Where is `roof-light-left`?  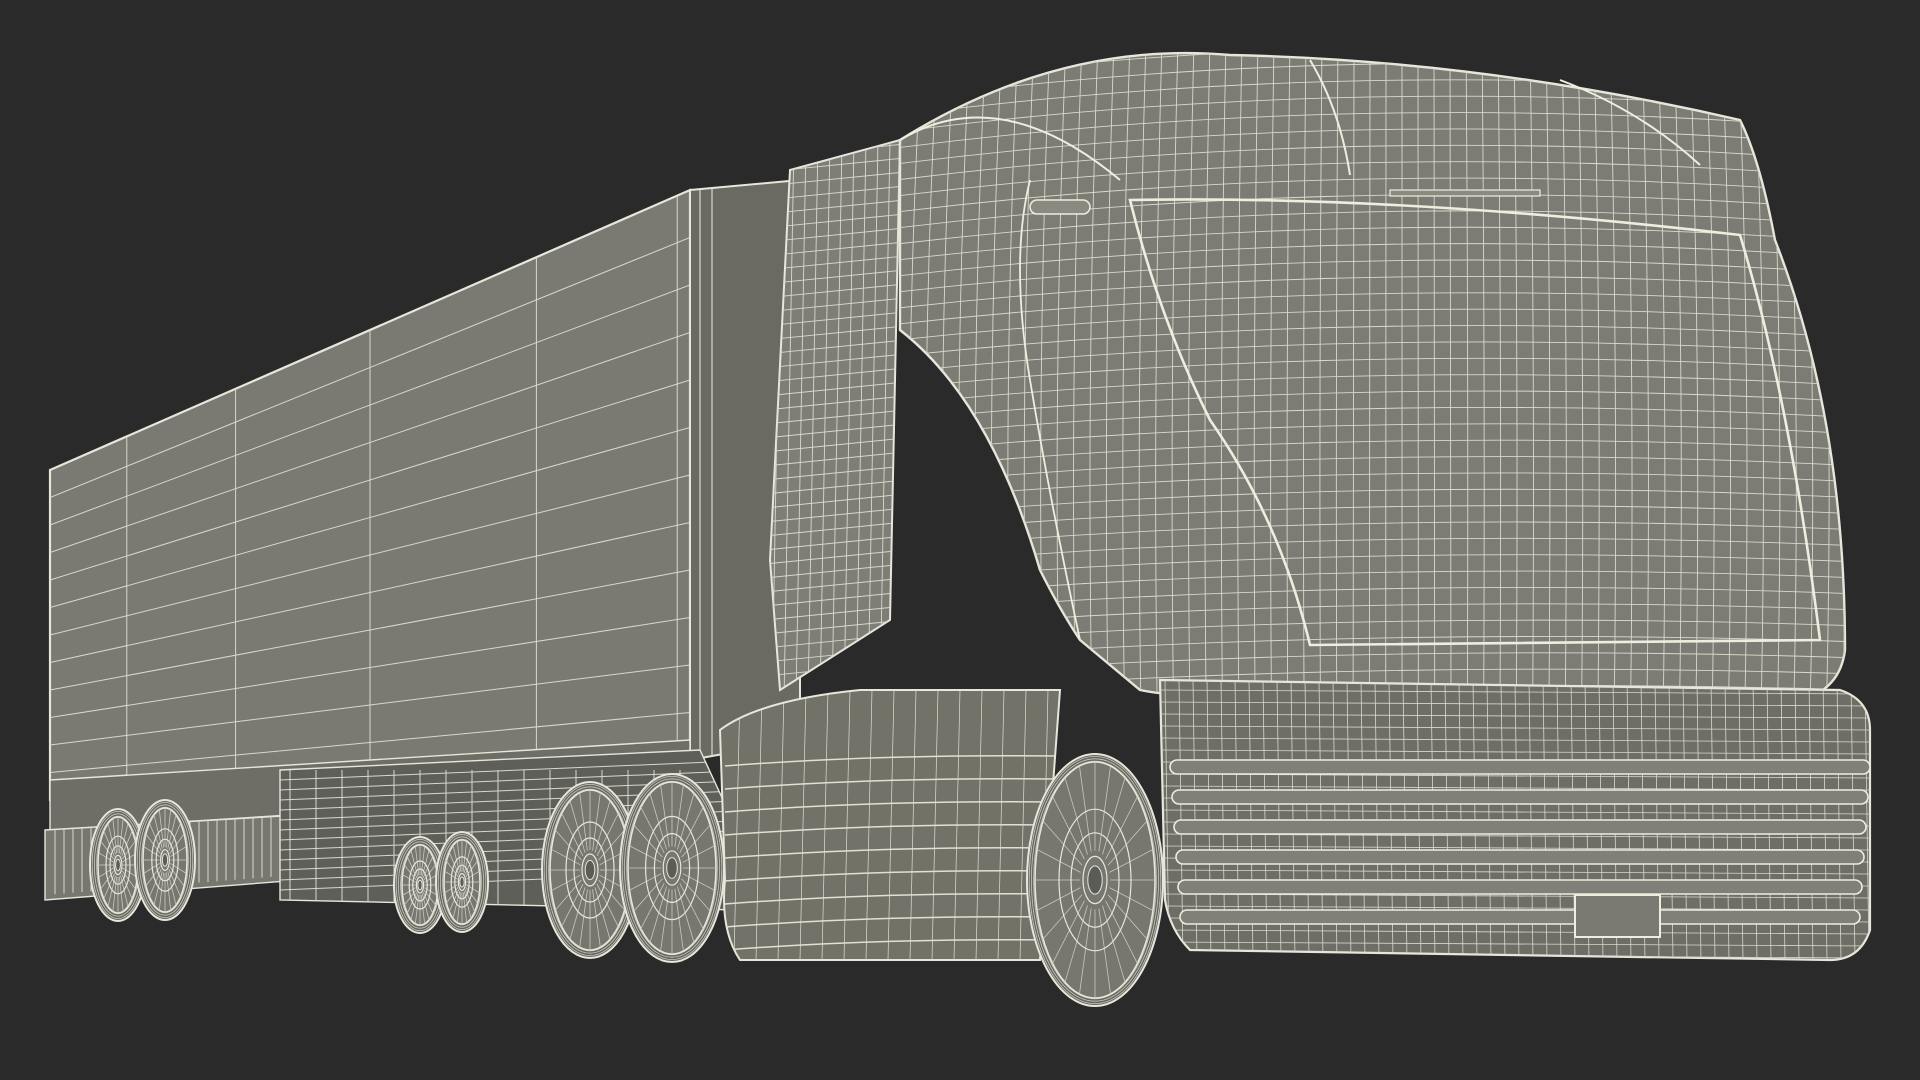
roof-light-left is located at coordinates (1060, 207).